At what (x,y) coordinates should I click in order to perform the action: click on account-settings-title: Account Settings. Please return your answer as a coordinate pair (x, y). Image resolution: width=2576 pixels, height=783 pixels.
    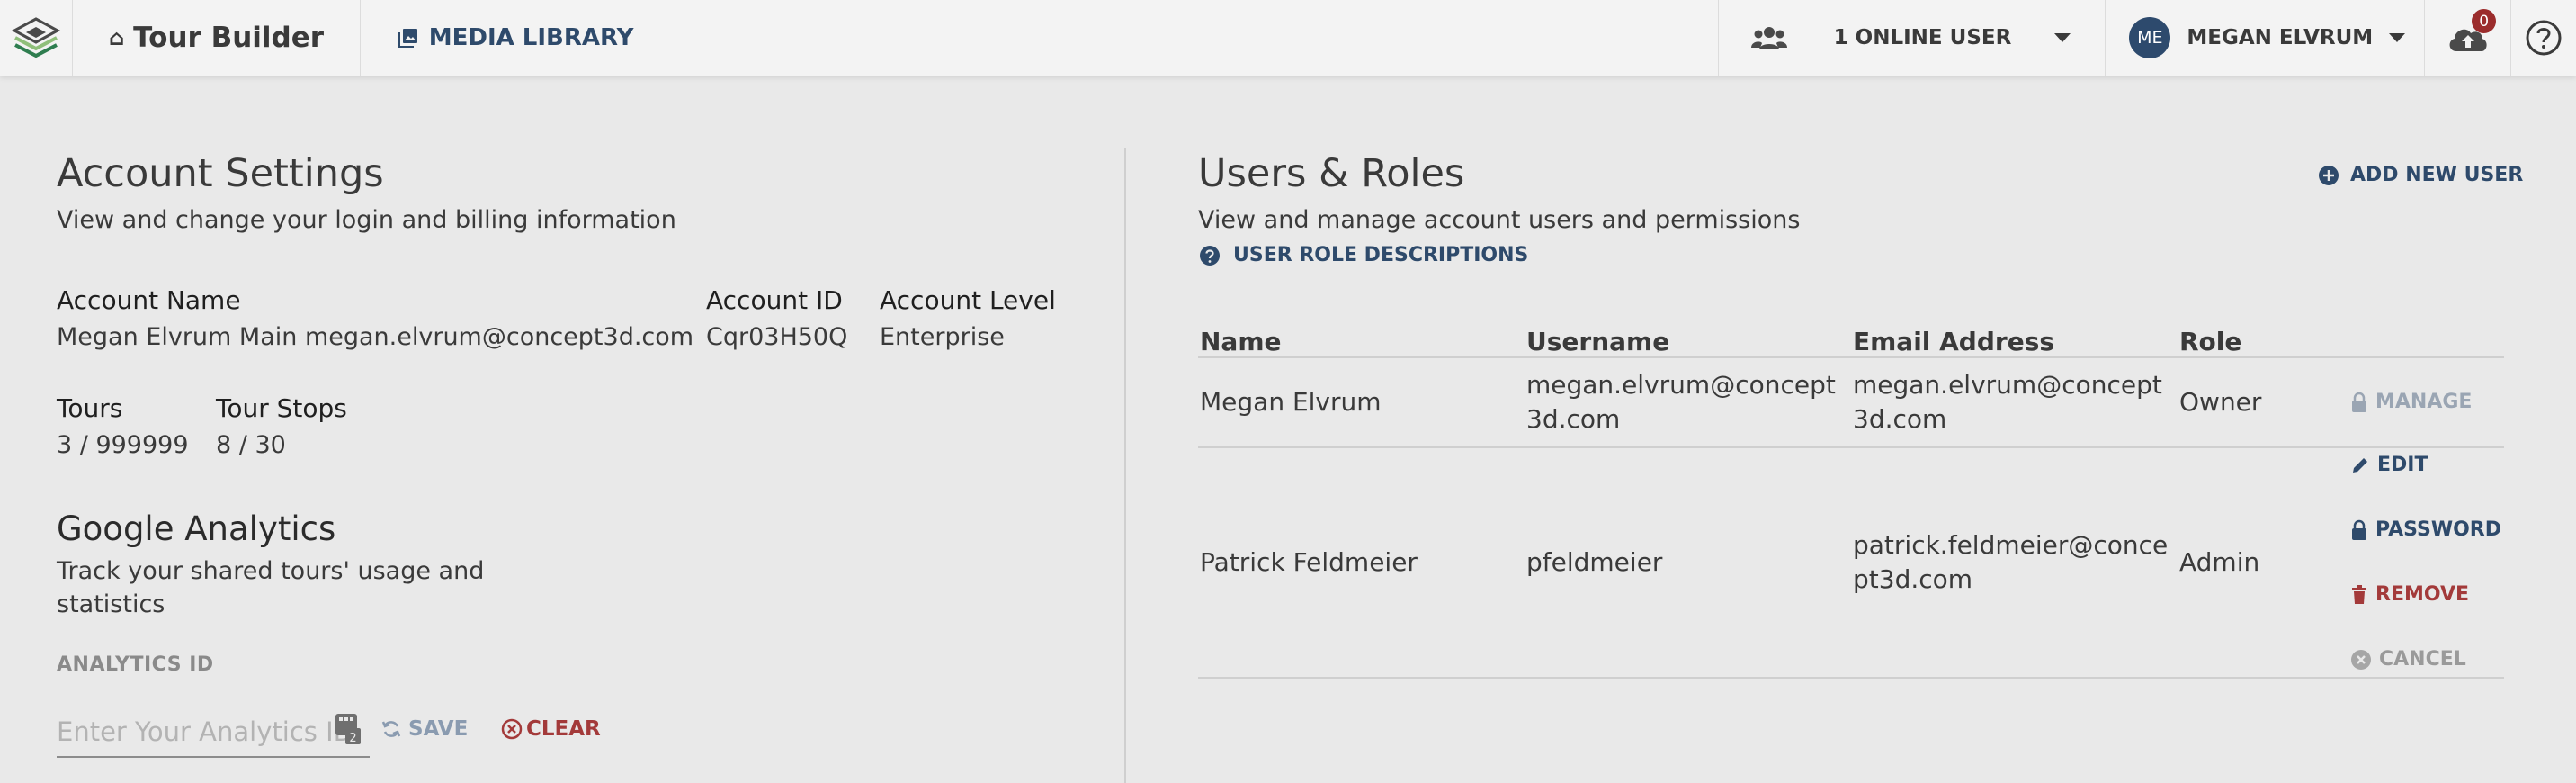
    Looking at the image, I should click on (220, 174).